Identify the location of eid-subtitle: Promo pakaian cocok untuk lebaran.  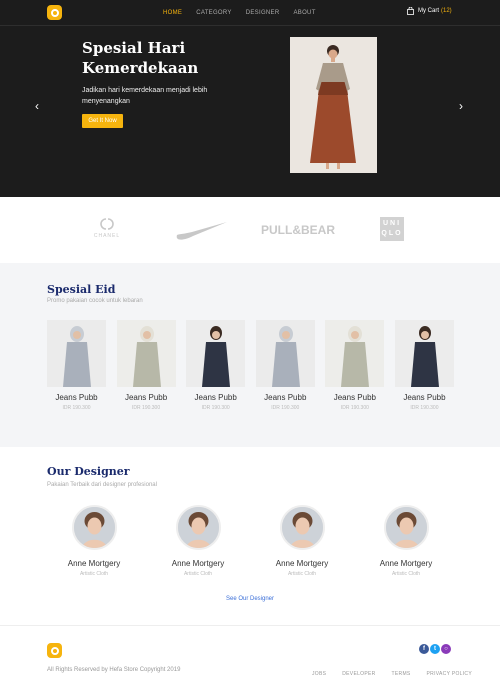
(95, 301).